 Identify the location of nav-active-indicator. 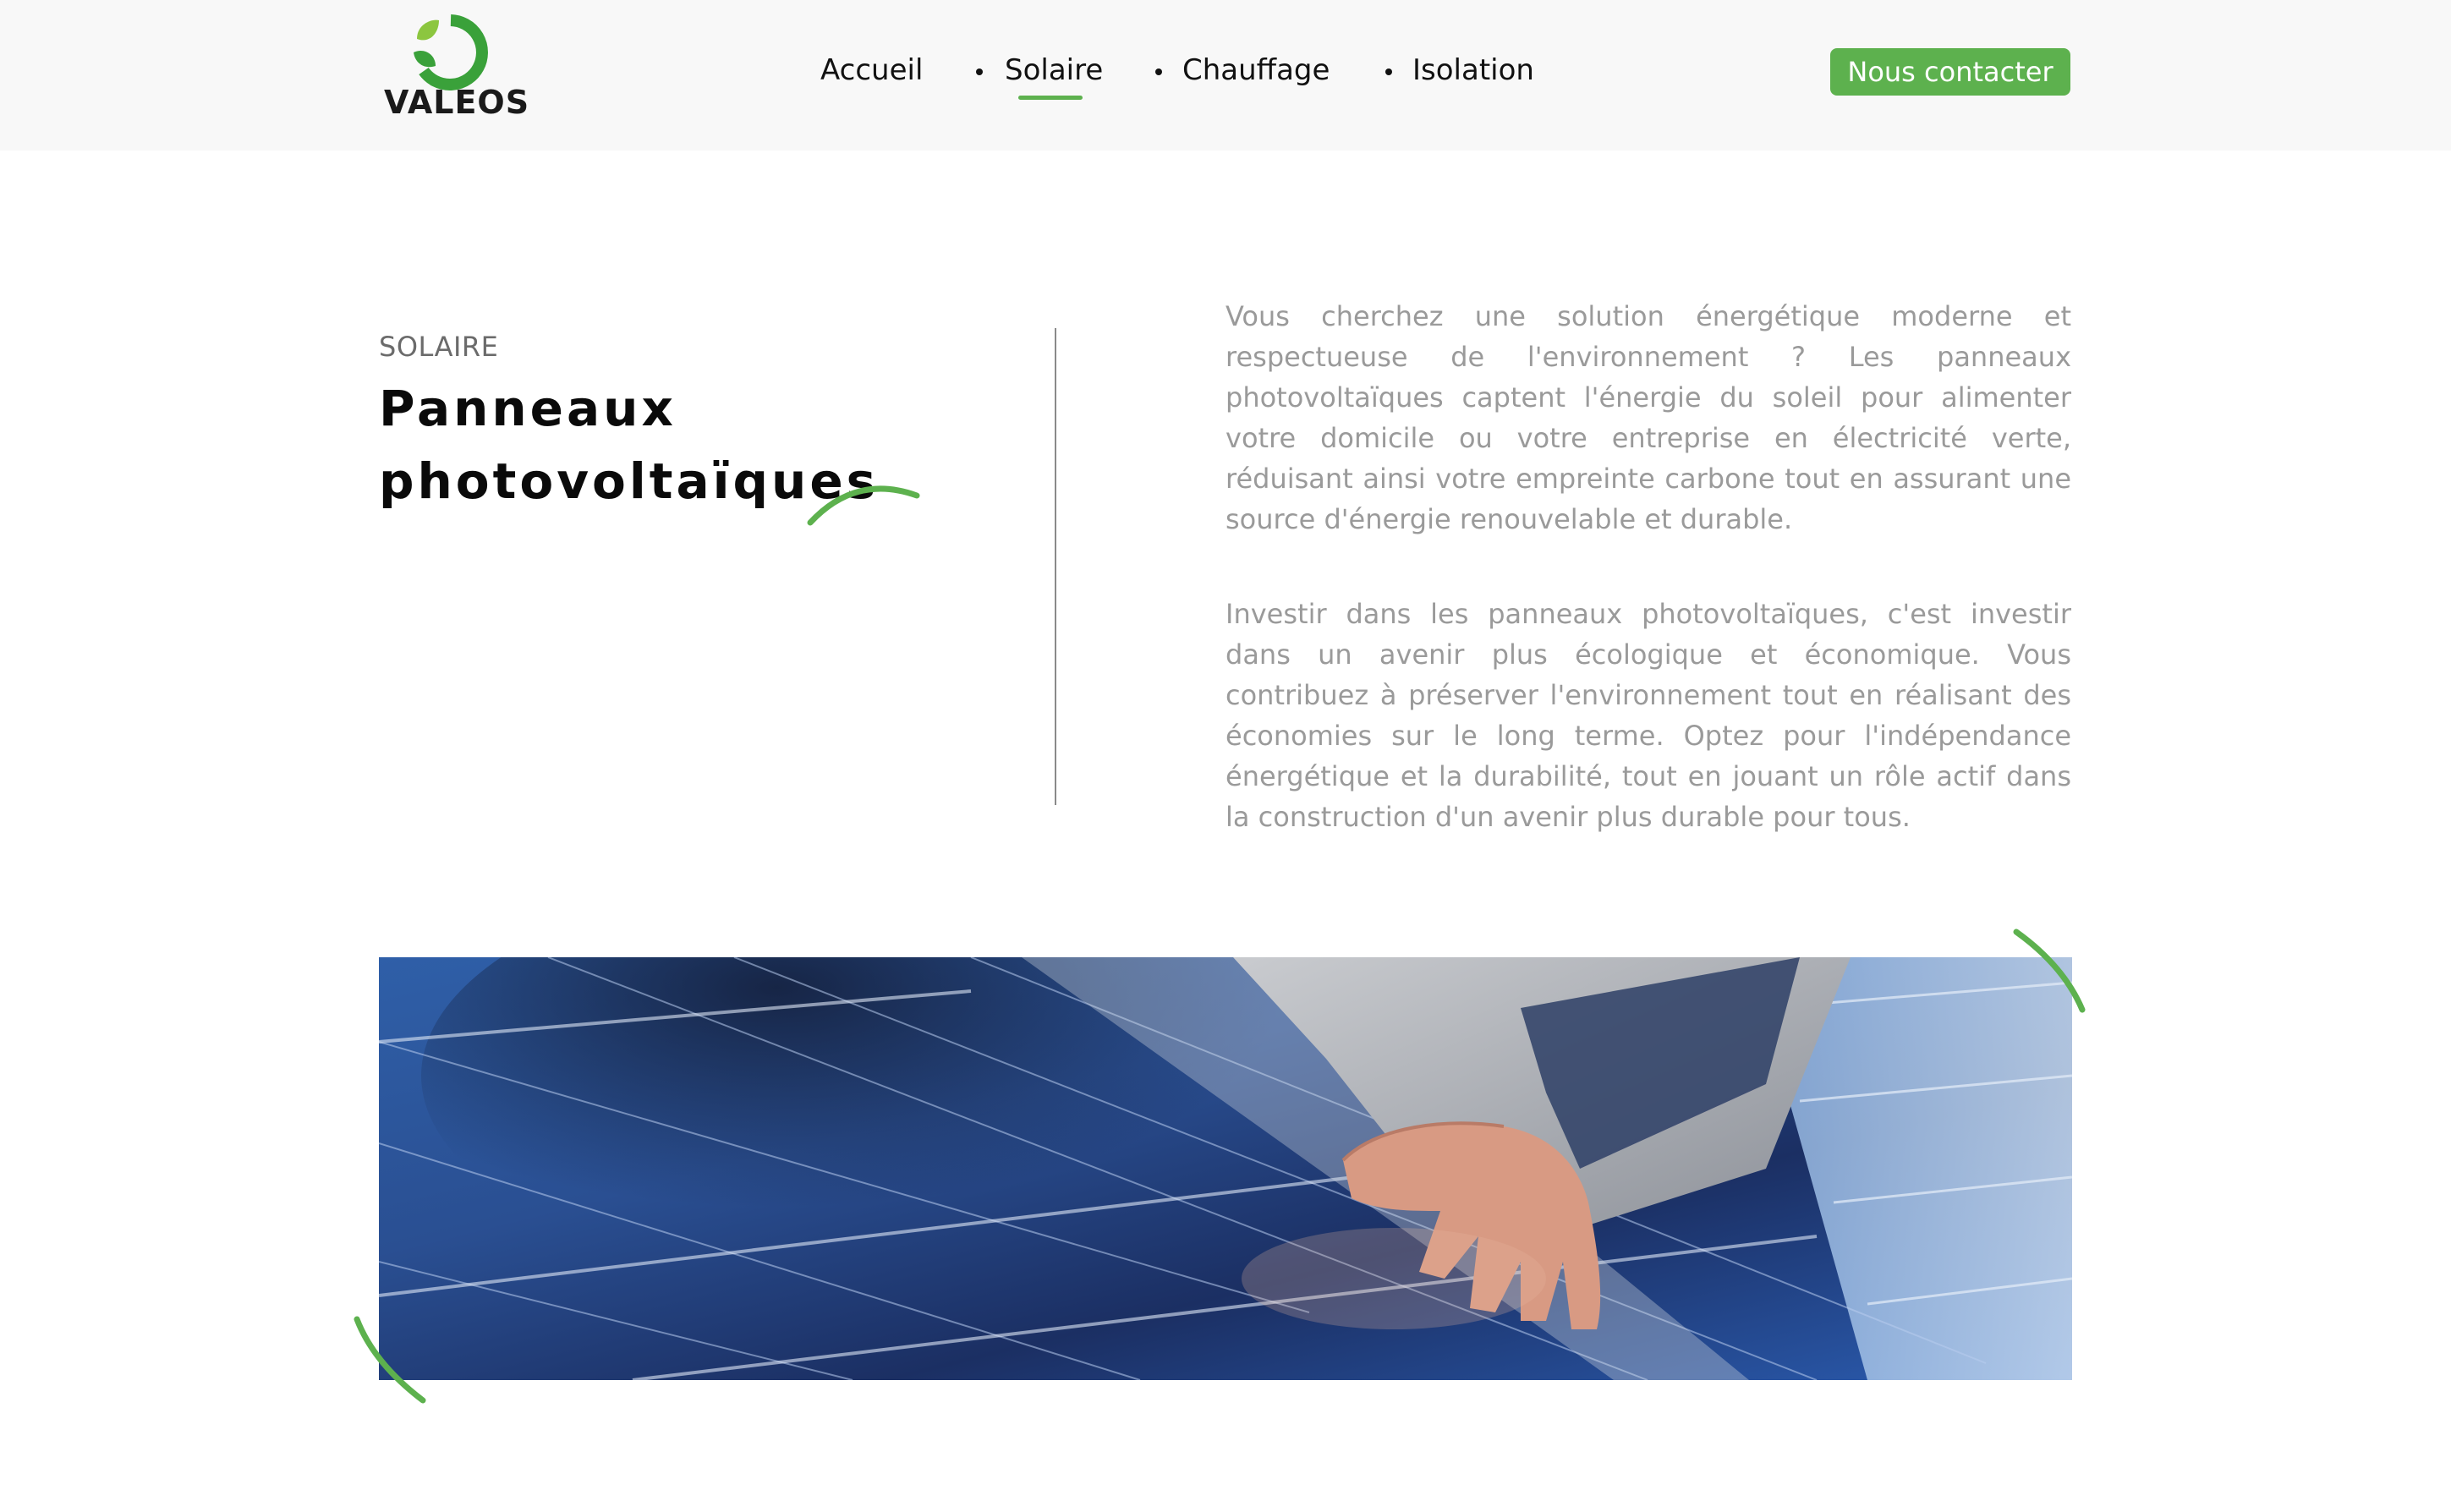
(1050, 98).